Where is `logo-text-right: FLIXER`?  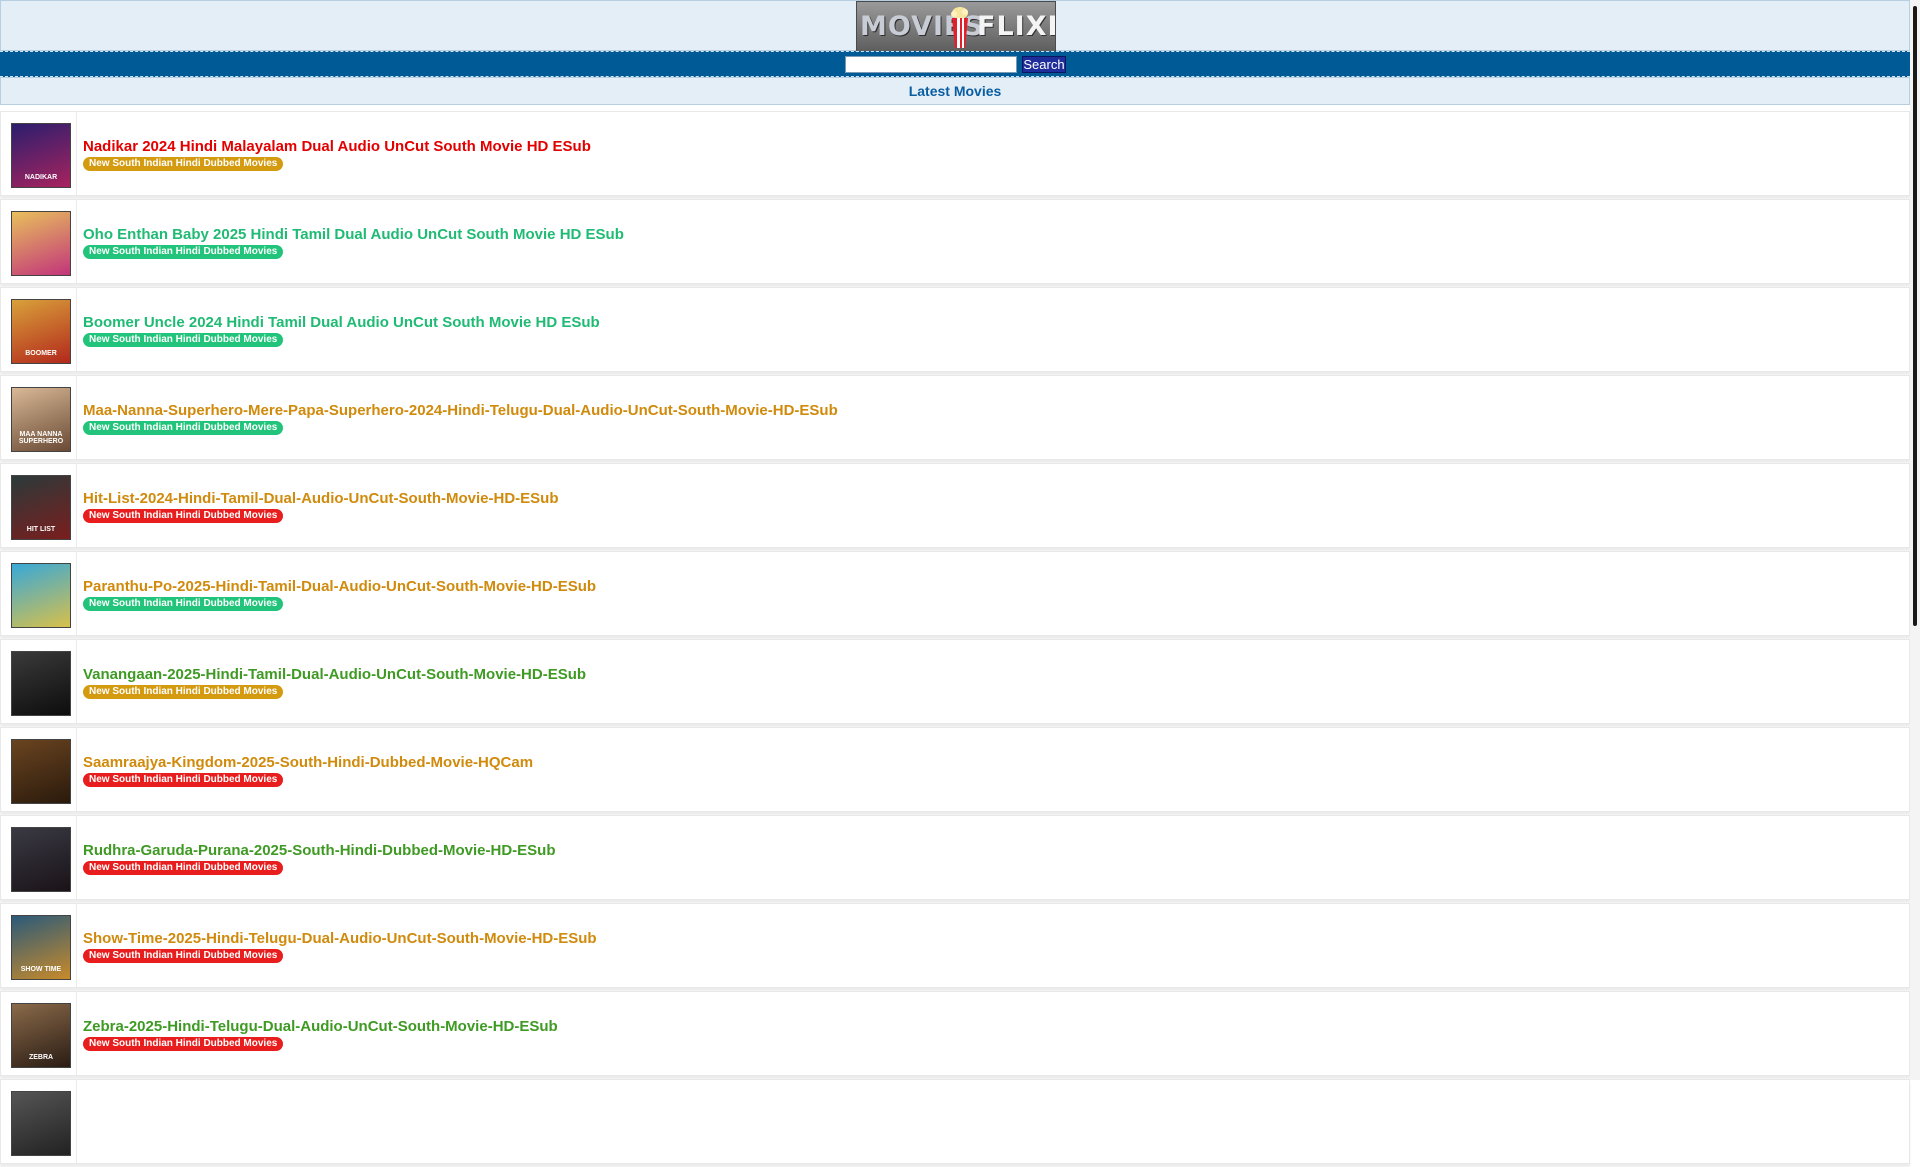
logo-text-right: FLIXER is located at coordinates (1016, 26).